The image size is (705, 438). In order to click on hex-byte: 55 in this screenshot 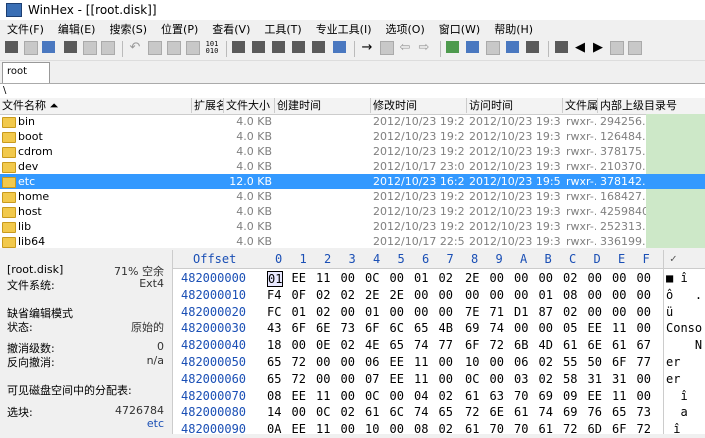, I will do `click(570, 362)`.